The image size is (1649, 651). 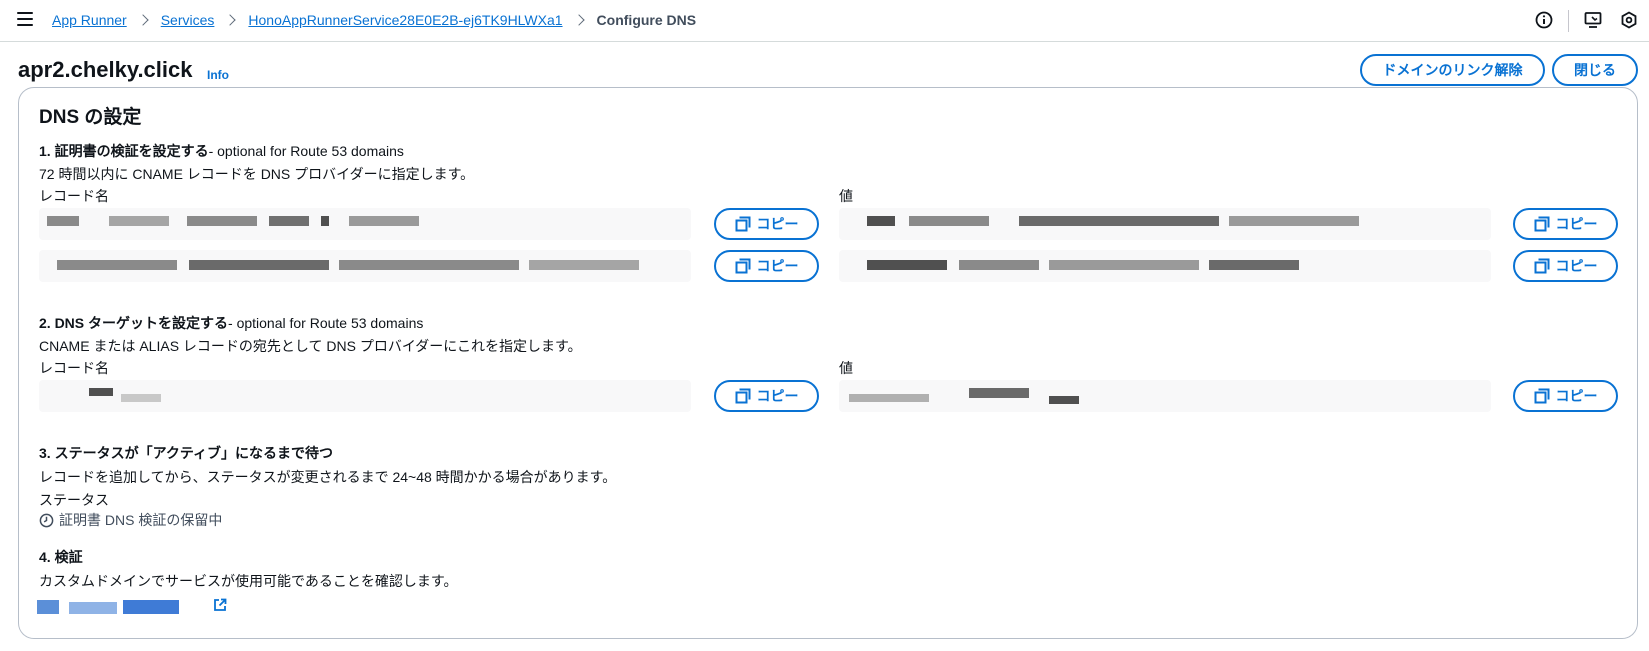 I want to click on section-title: DNS の設定, so click(x=90, y=117).